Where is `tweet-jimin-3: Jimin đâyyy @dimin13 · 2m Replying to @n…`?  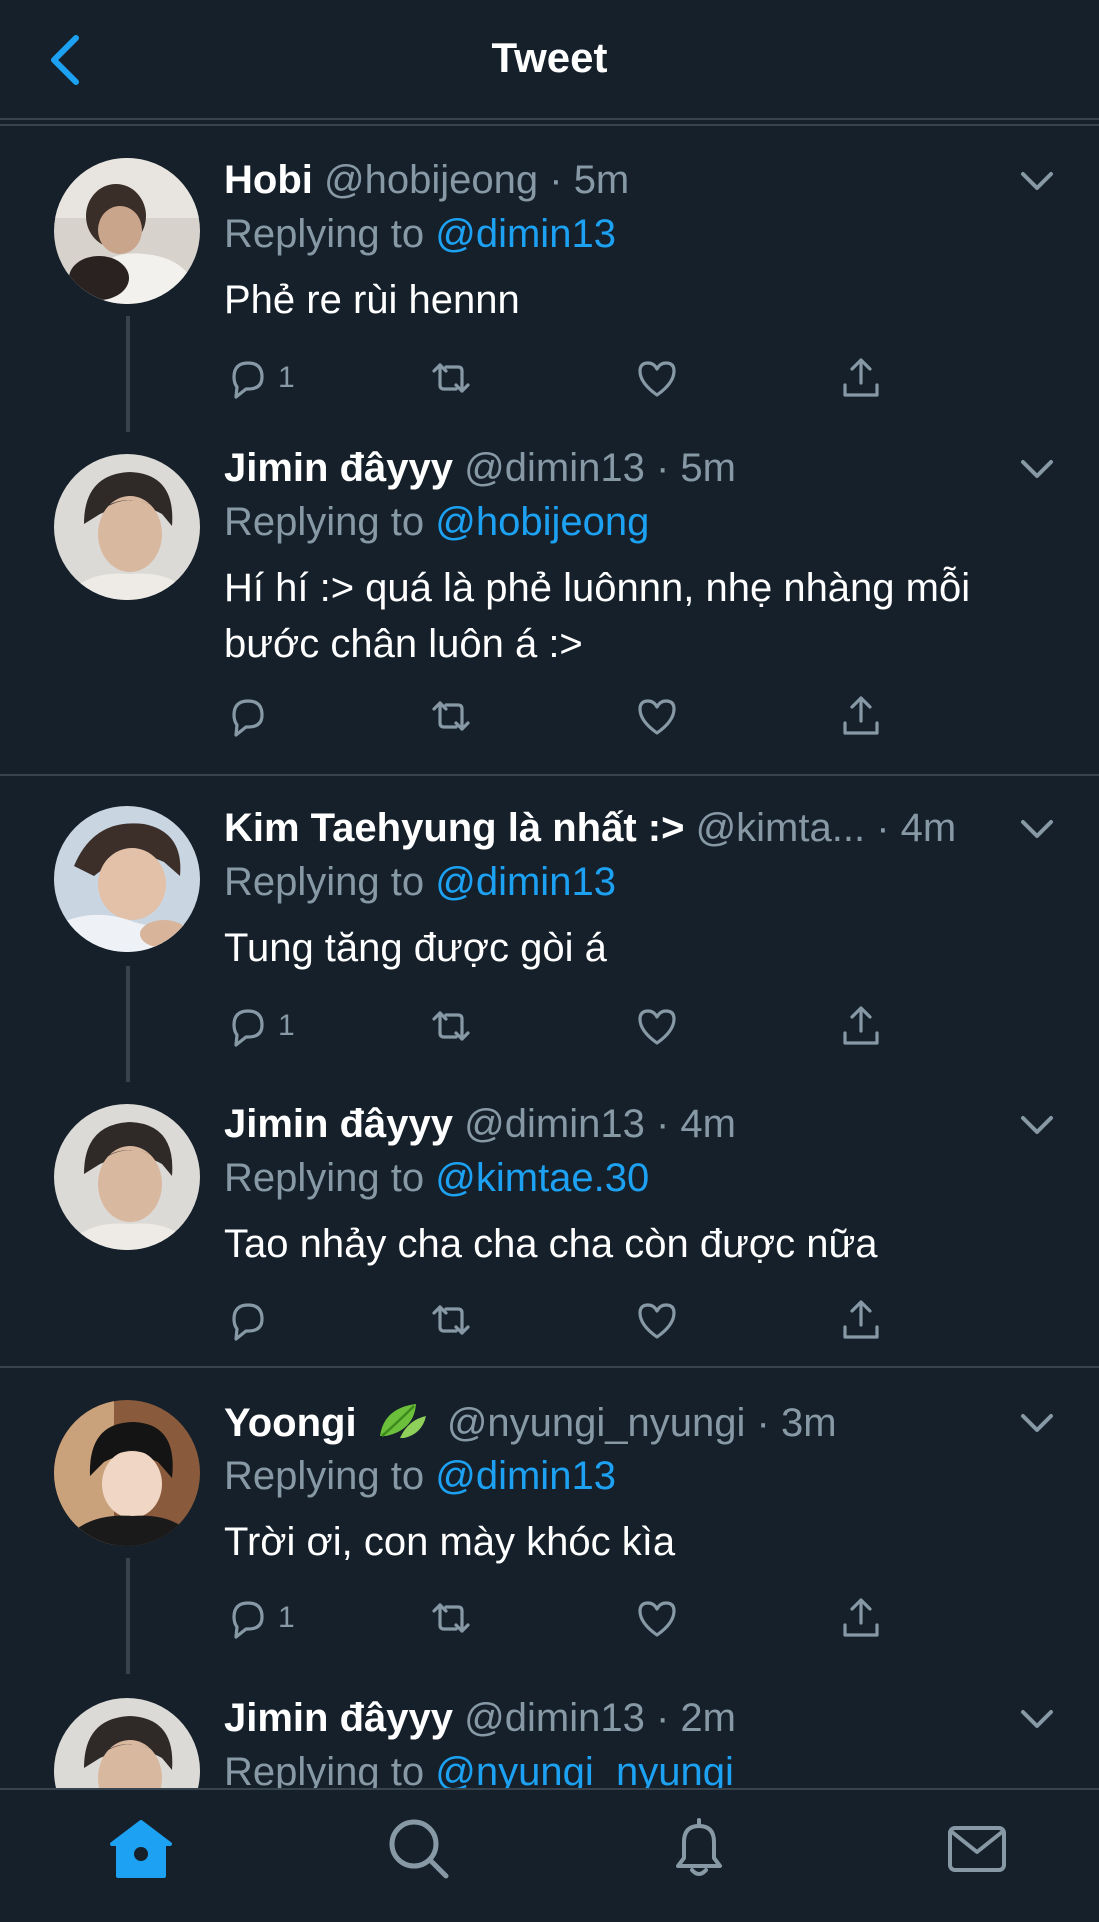 tweet-jimin-3: Jimin đâyyy @dimin13 · 2m Replying to @n… is located at coordinates (549, 1728).